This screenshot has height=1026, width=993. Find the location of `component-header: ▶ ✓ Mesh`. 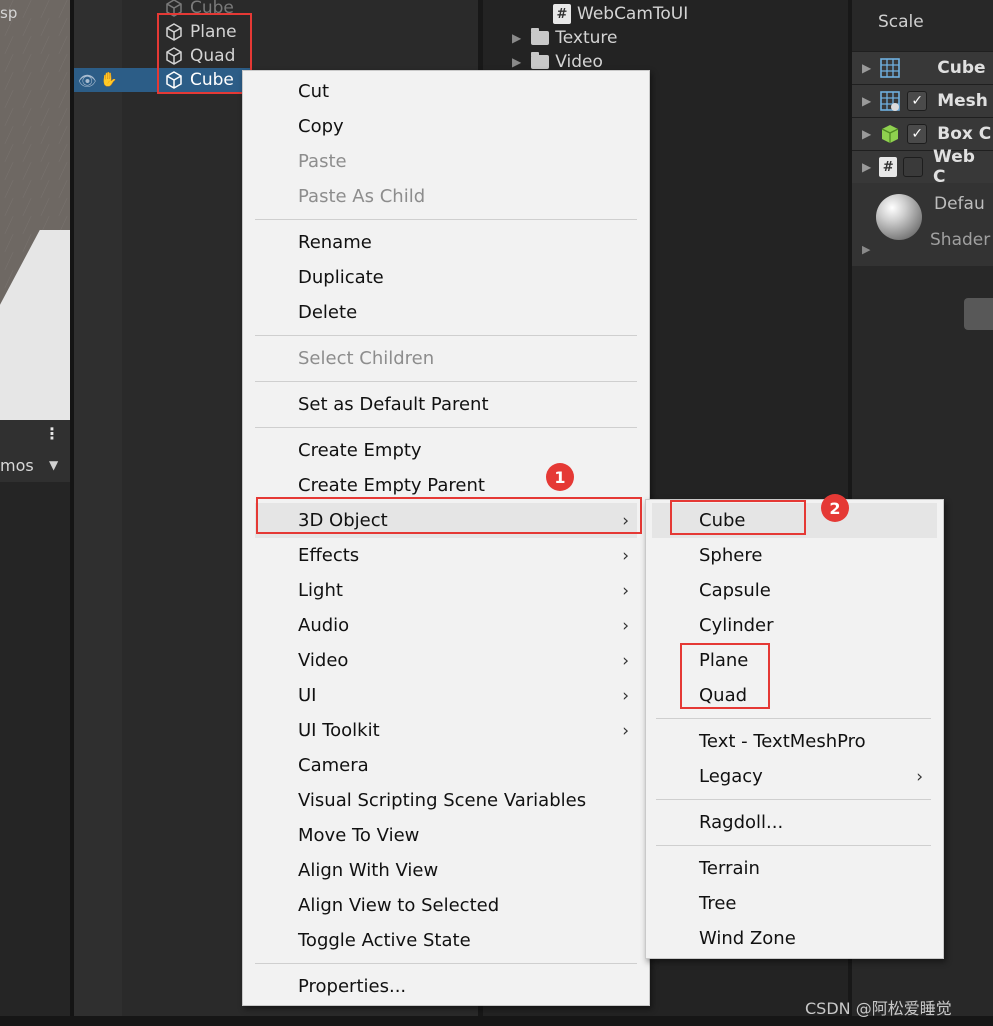

component-header: ▶ ✓ Mesh is located at coordinates (922, 100).